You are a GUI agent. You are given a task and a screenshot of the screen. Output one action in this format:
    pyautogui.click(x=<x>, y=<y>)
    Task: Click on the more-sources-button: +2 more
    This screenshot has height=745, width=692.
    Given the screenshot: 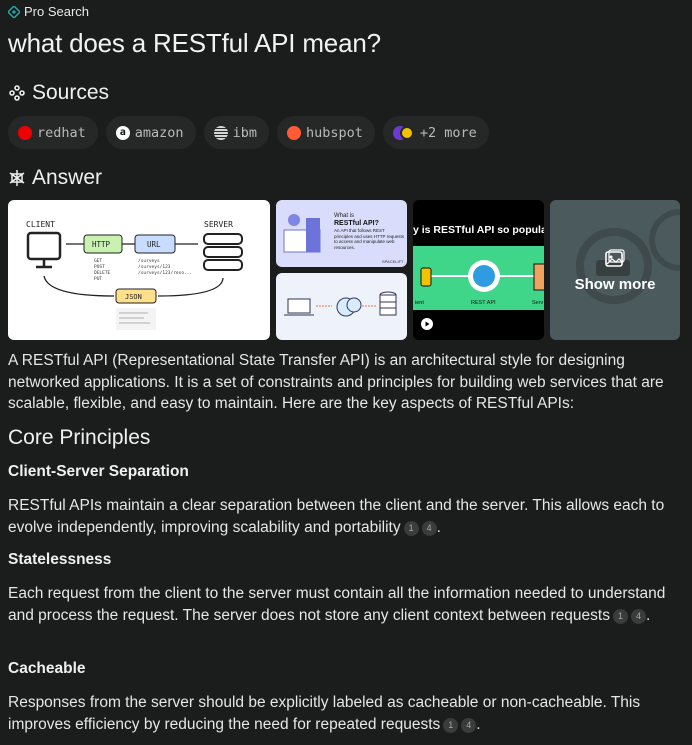 What is the action you would take?
    pyautogui.click(x=435, y=132)
    